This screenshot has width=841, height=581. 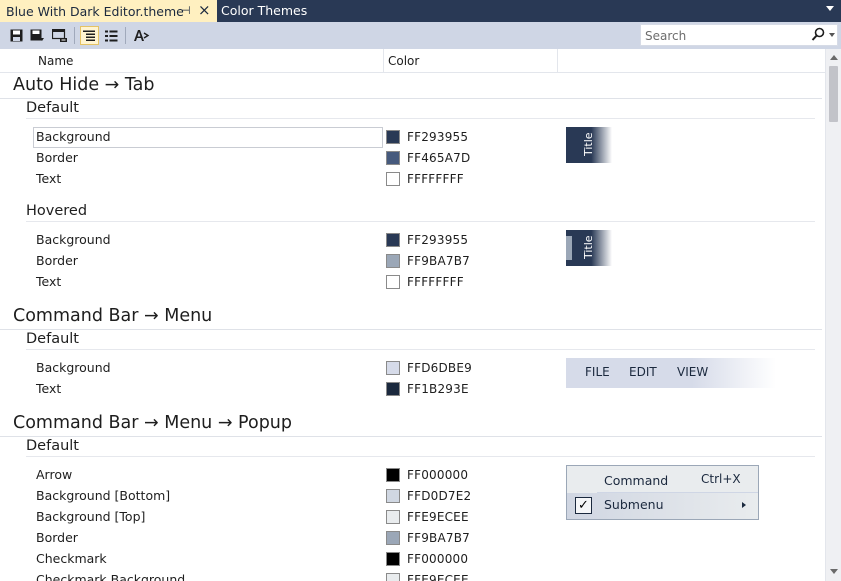 What do you see at coordinates (634, 504) in the screenshot?
I see `preview-submenu-label: Submenu` at bounding box center [634, 504].